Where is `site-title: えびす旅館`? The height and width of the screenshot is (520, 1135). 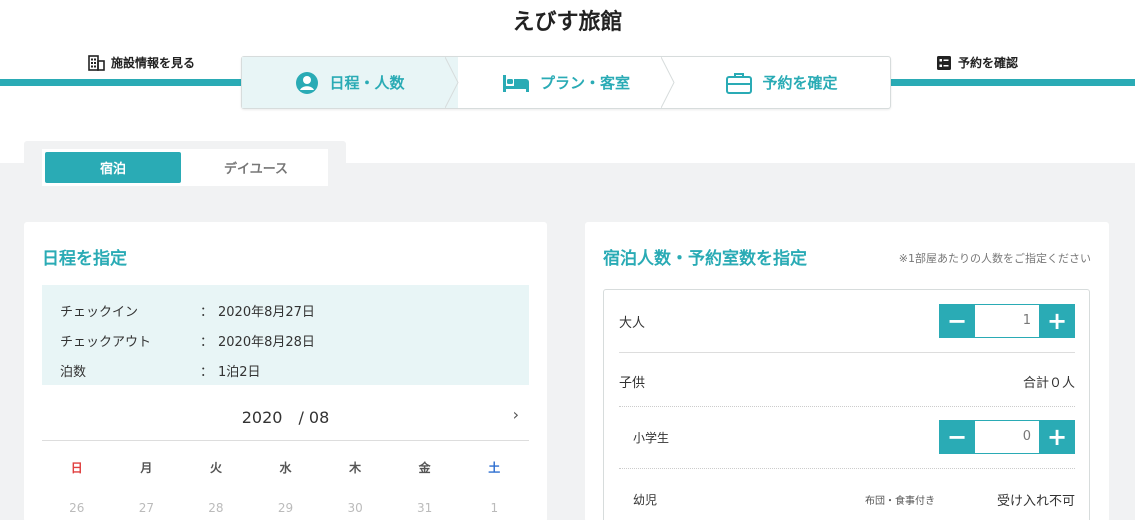 site-title: えびす旅館 is located at coordinates (567, 22).